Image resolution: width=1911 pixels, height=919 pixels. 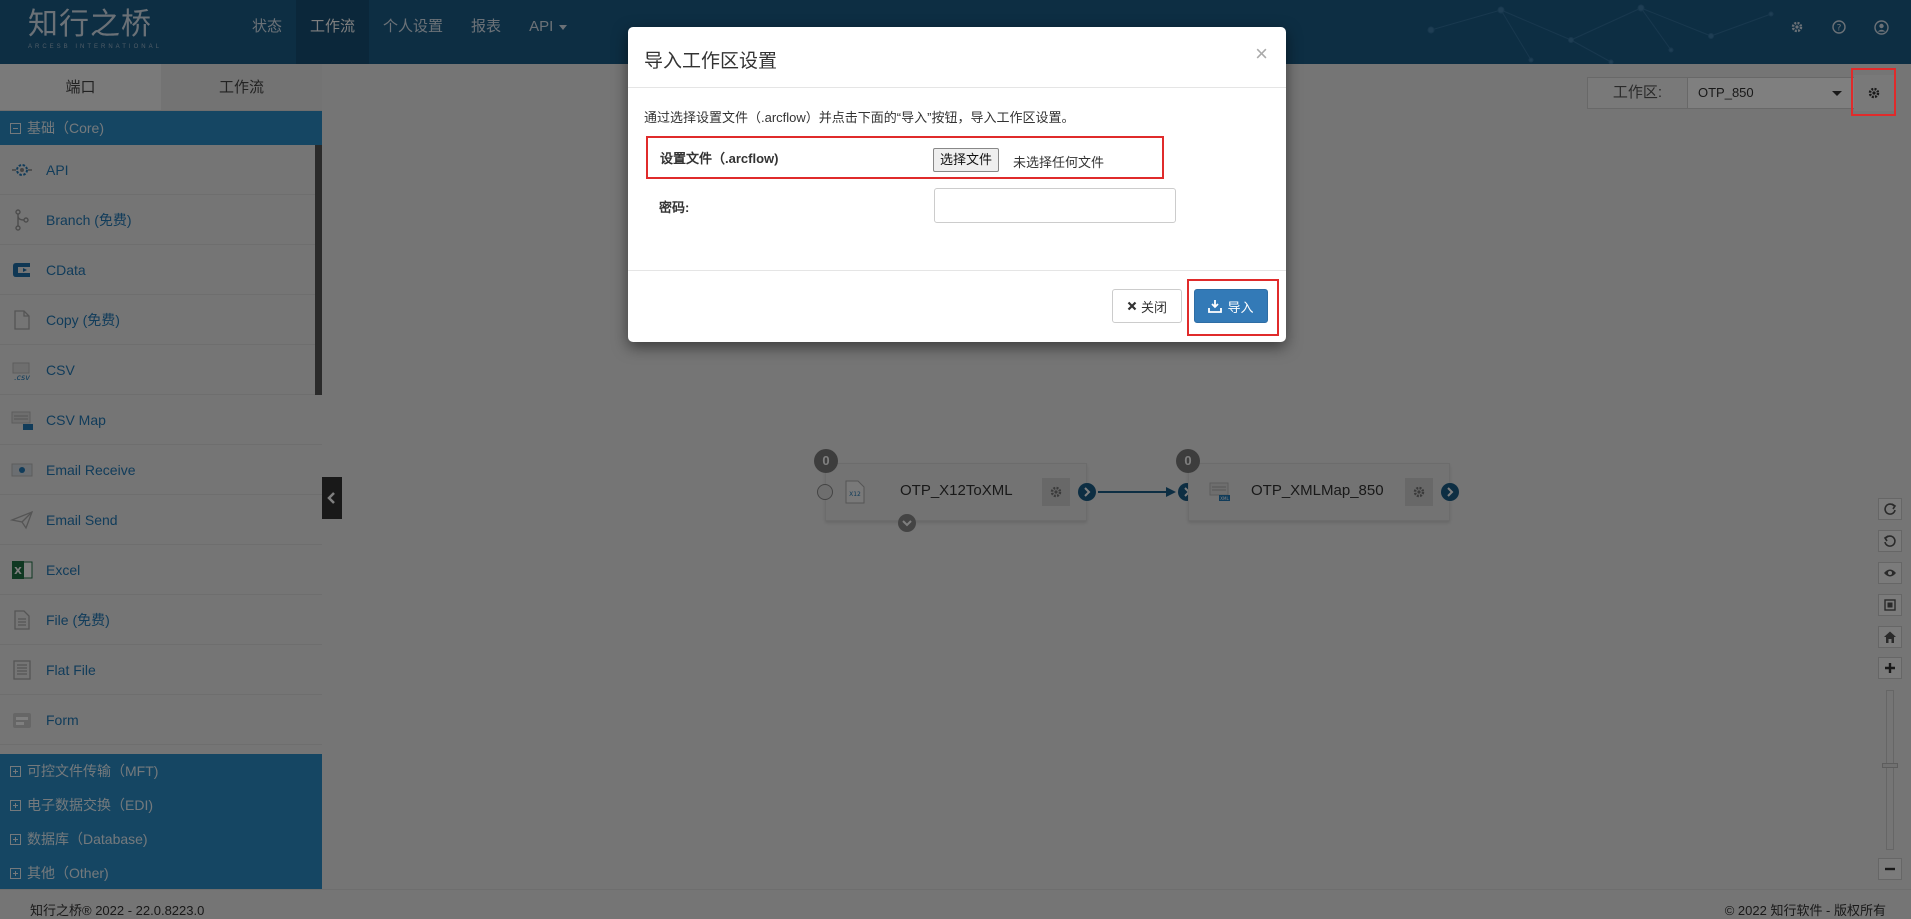 I want to click on highlight-settings-gear, so click(x=1873, y=92).